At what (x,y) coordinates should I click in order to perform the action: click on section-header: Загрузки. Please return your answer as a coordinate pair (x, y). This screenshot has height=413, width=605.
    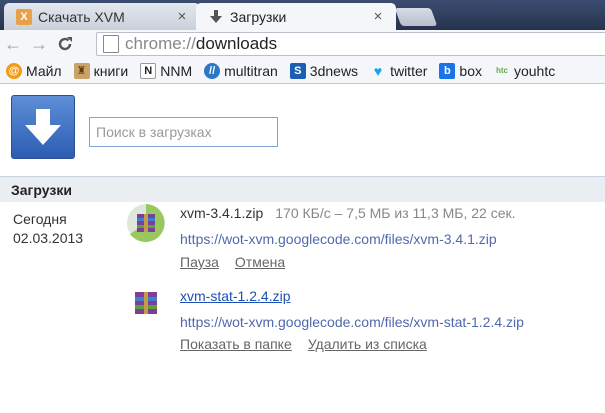
    Looking at the image, I should click on (302, 189).